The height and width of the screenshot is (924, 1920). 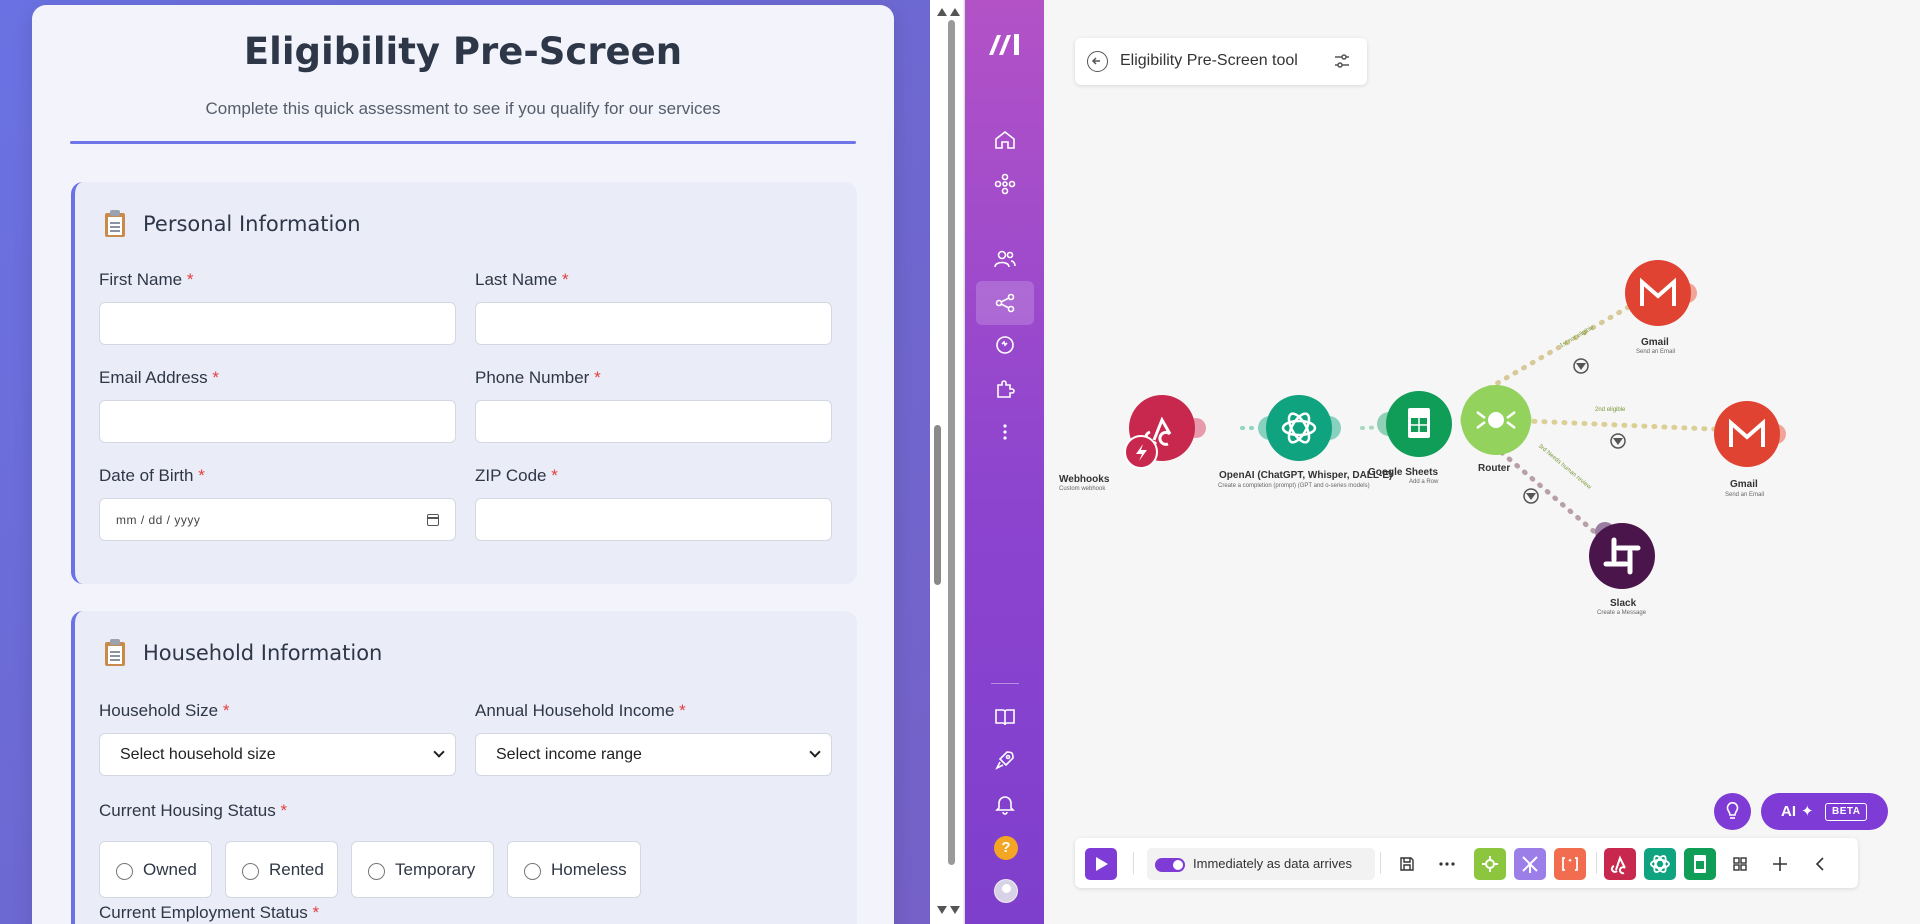 I want to click on avatar, so click(x=1006, y=891).